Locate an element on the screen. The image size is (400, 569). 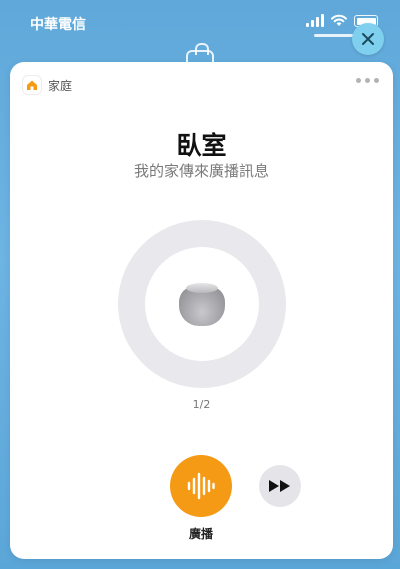
close-button is located at coordinates (368, 39).